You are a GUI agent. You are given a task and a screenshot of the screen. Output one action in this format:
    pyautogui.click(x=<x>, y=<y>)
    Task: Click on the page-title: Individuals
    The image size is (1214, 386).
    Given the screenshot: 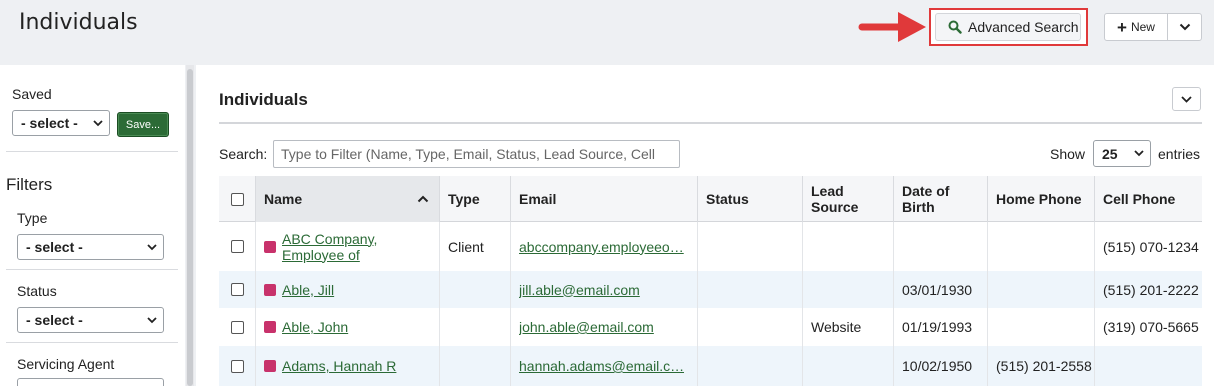 What is the action you would take?
    pyautogui.click(x=78, y=22)
    